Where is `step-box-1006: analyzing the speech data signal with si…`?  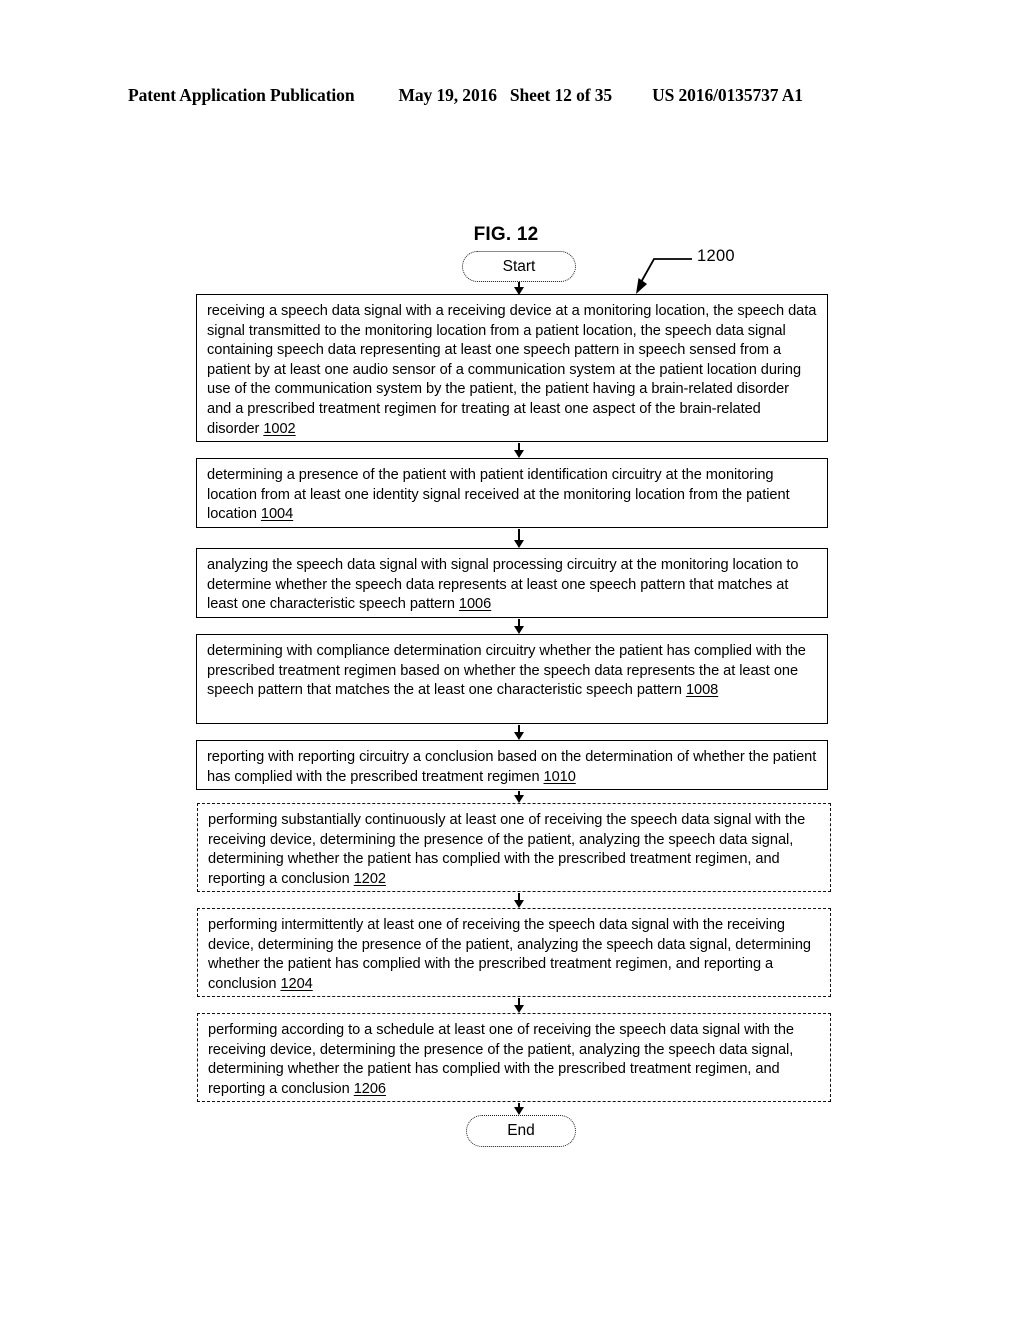
step-box-1006: analyzing the speech data signal with si… is located at coordinates (512, 583).